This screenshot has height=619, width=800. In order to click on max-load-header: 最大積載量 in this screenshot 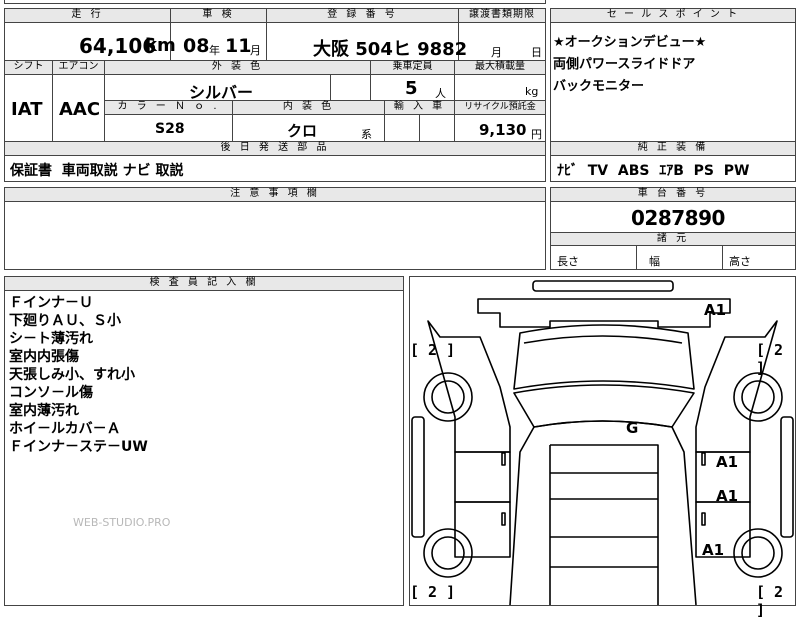, I will do `click(500, 68)`.